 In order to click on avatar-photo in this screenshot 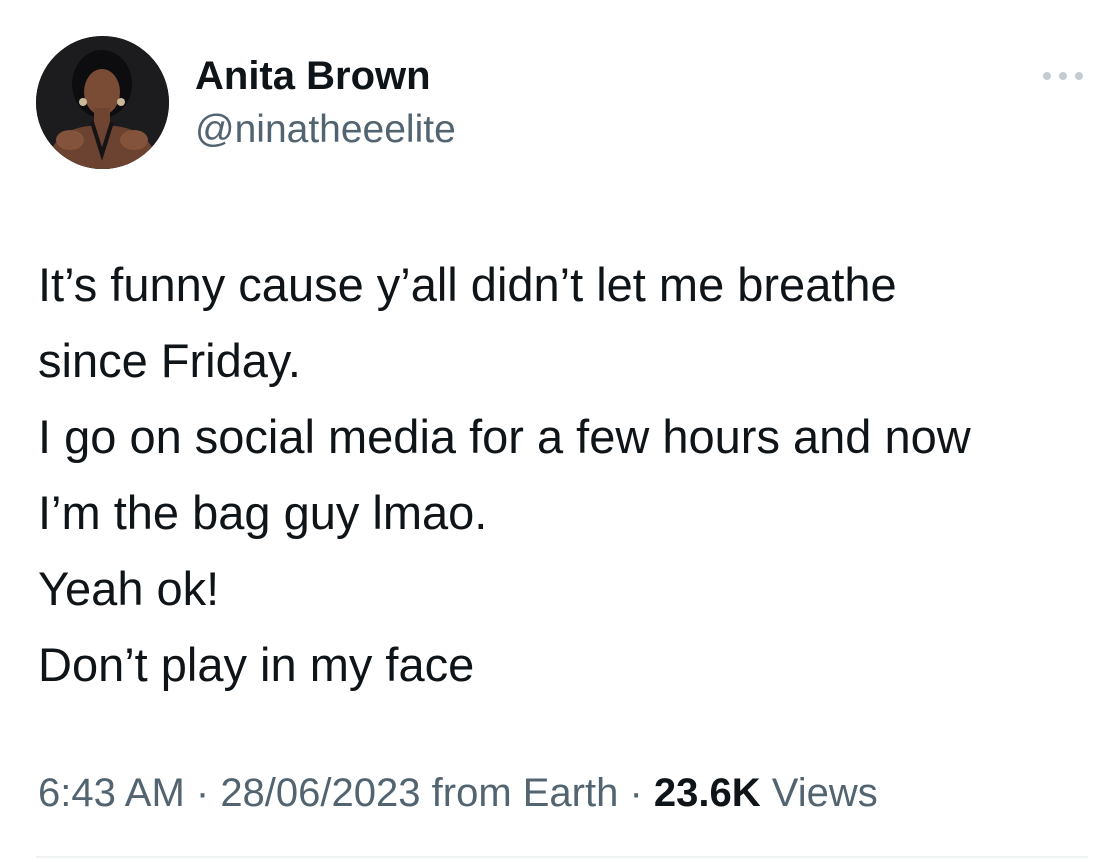, I will do `click(102, 102)`.